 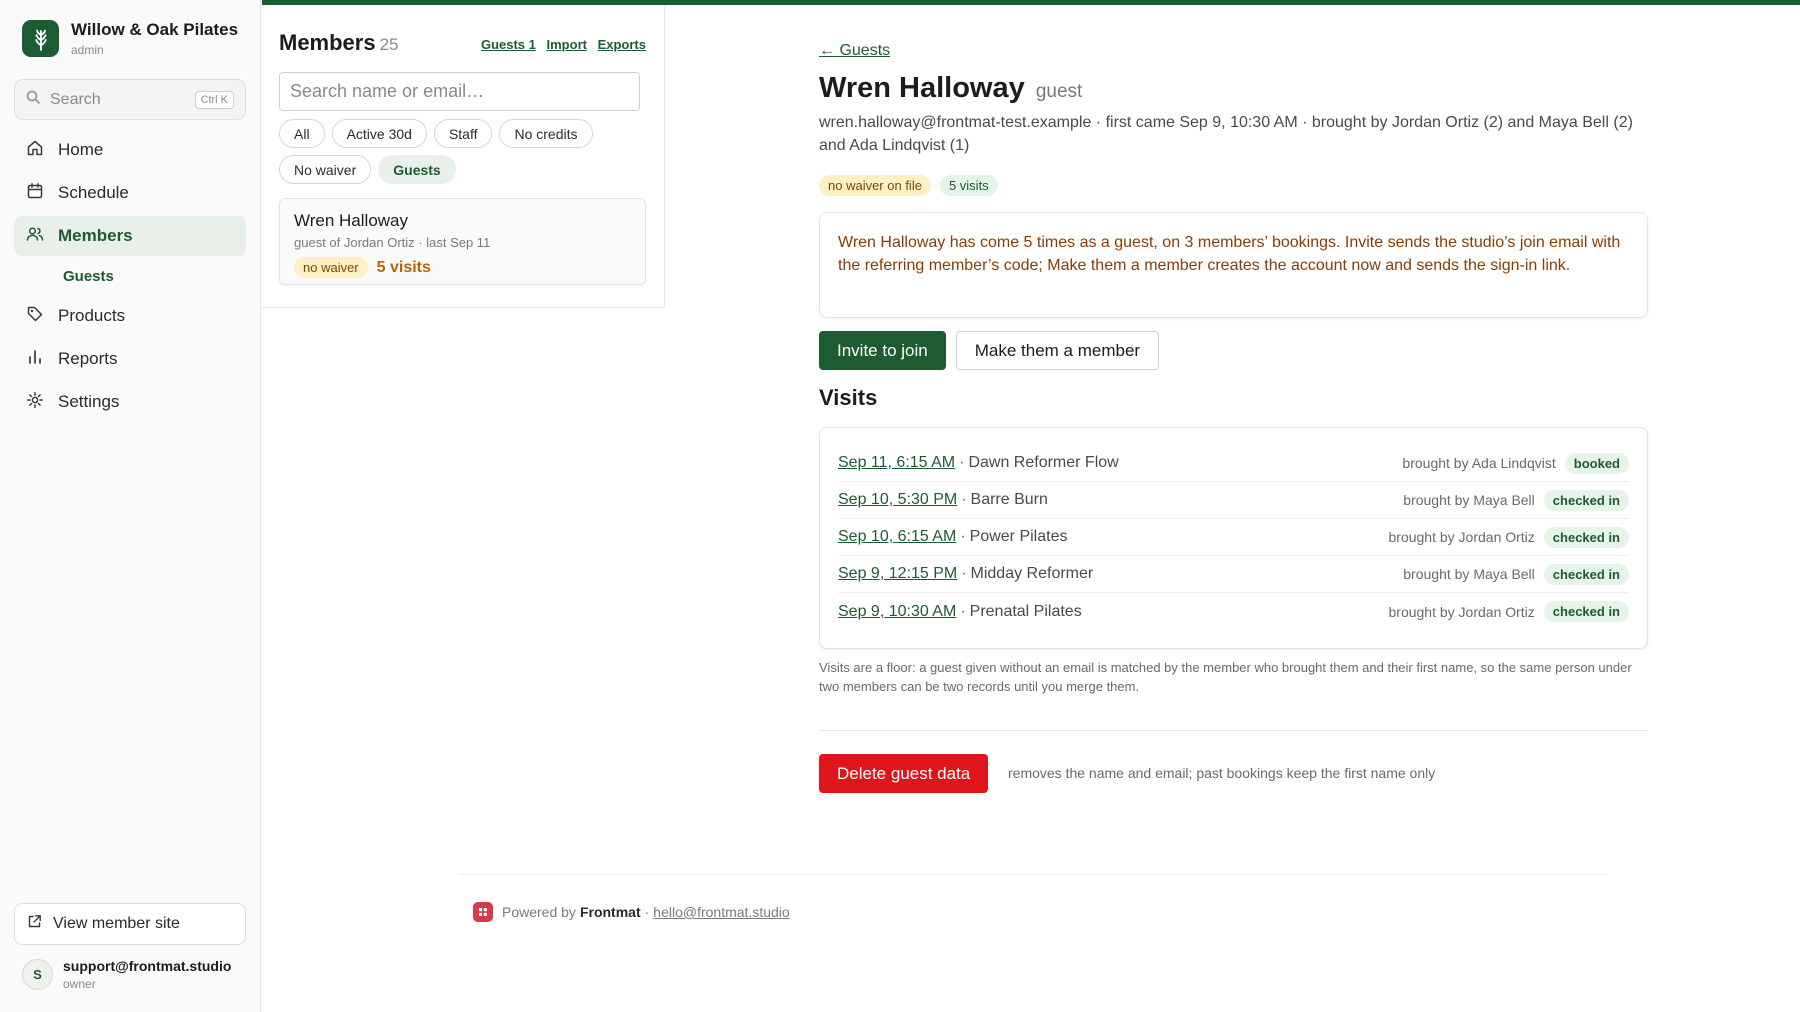 I want to click on member-subtitle: guest of Jordan Ortiz · last Sep 11, so click(x=392, y=242).